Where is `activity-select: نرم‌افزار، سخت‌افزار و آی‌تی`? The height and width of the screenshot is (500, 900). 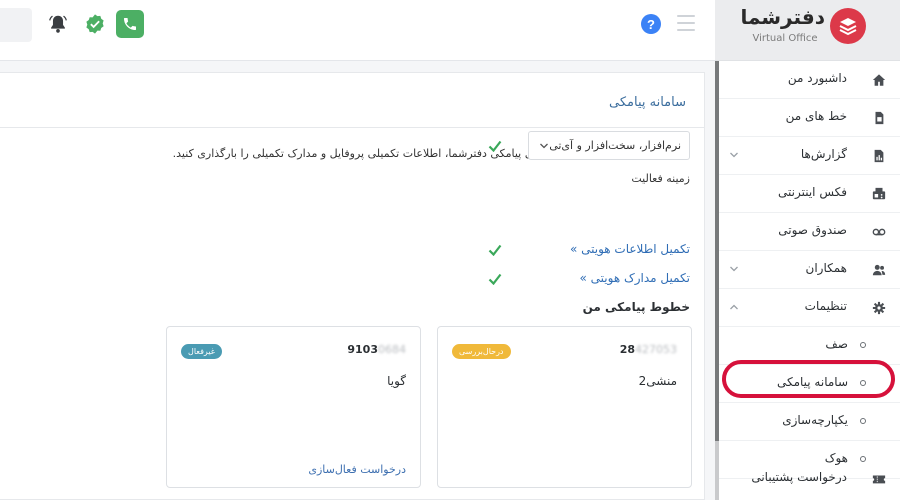 activity-select: نرم‌افزار، سخت‌افزار و آی‌تی is located at coordinates (609, 145).